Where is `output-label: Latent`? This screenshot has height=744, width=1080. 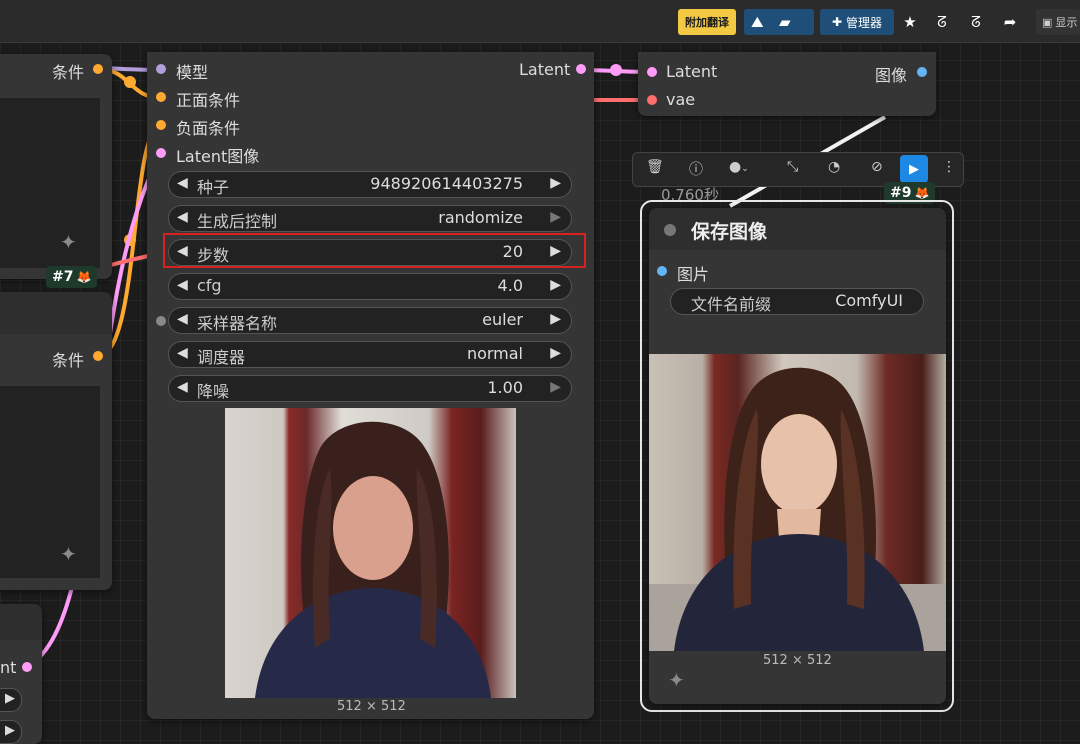 output-label: Latent is located at coordinates (545, 69).